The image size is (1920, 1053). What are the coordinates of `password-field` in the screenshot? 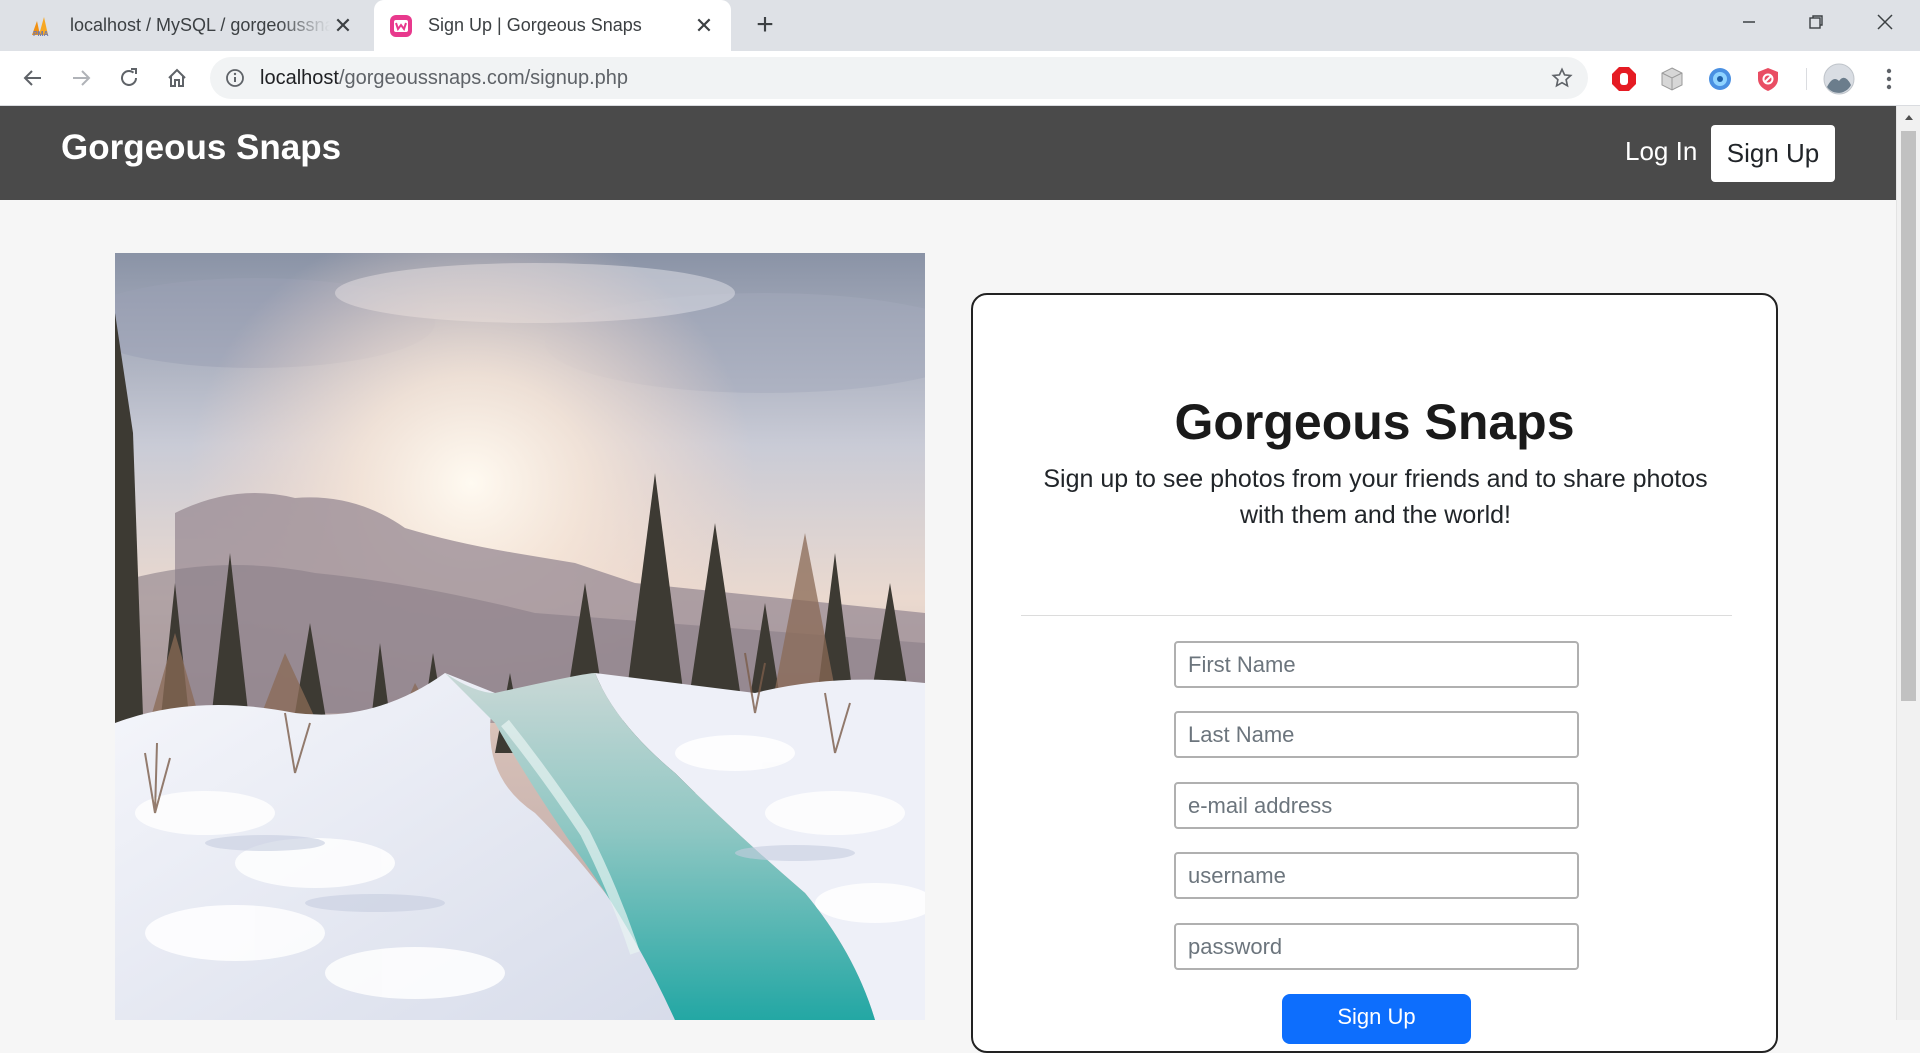 It's located at (1376, 946).